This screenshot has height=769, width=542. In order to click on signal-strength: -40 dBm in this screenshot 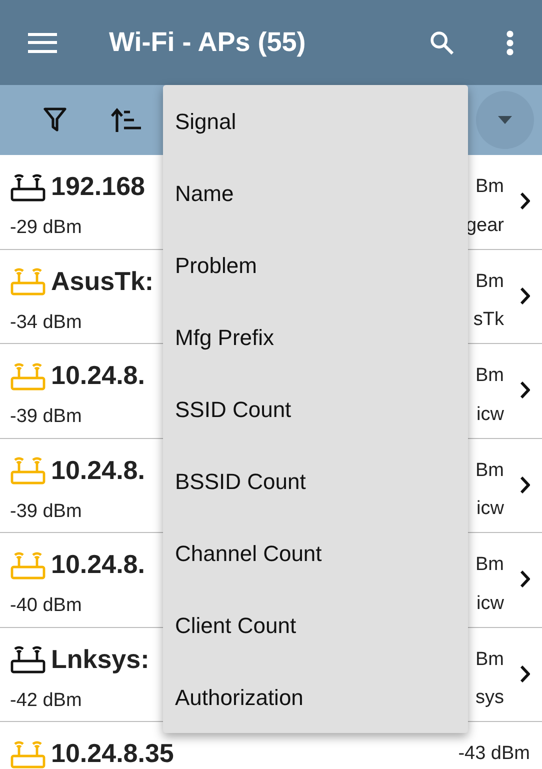, I will do `click(46, 606)`.